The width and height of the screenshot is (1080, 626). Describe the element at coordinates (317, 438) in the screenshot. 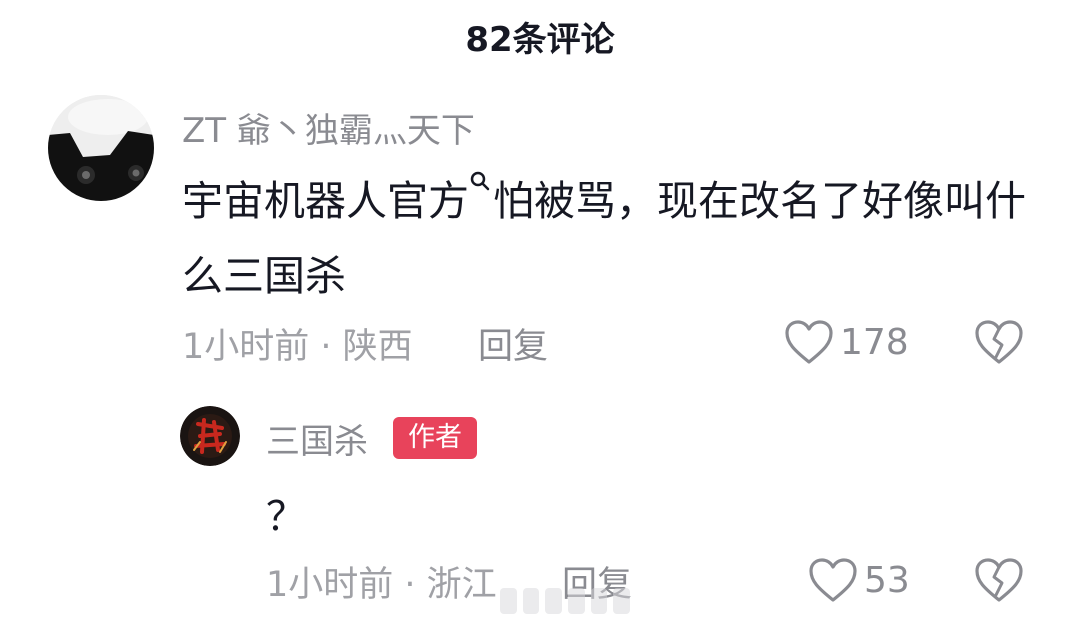

I see `comment-username: 三国杀` at that location.